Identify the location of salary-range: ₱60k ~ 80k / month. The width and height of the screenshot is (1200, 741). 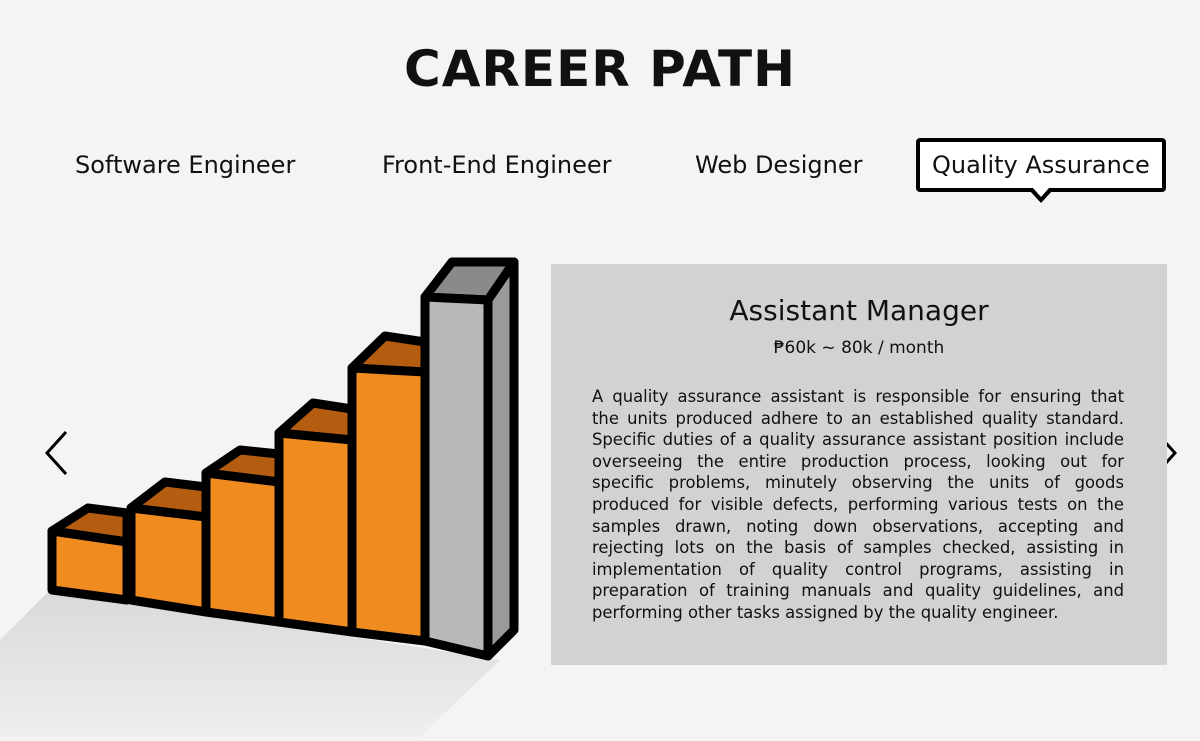
(859, 348).